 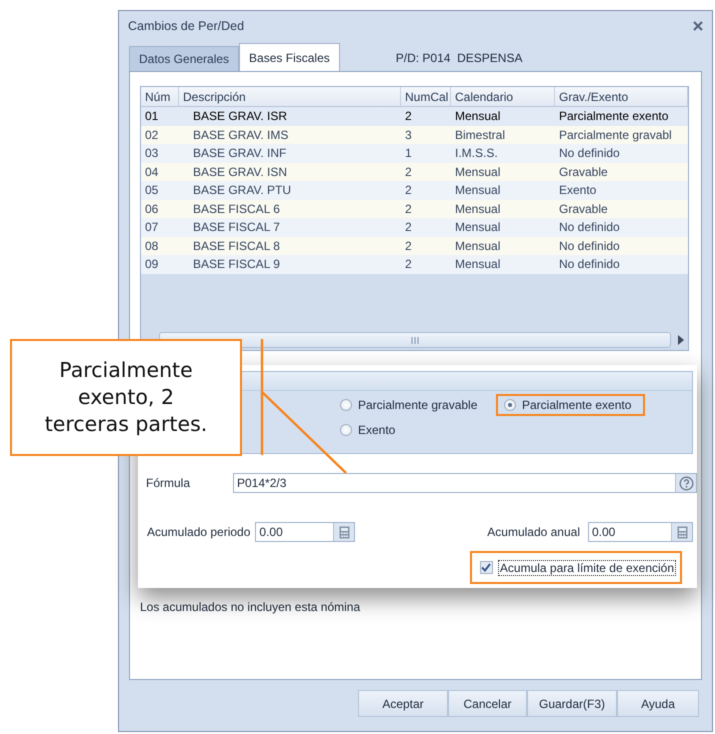 What do you see at coordinates (152, 227) in the screenshot?
I see `table-cell-text: 07` at bounding box center [152, 227].